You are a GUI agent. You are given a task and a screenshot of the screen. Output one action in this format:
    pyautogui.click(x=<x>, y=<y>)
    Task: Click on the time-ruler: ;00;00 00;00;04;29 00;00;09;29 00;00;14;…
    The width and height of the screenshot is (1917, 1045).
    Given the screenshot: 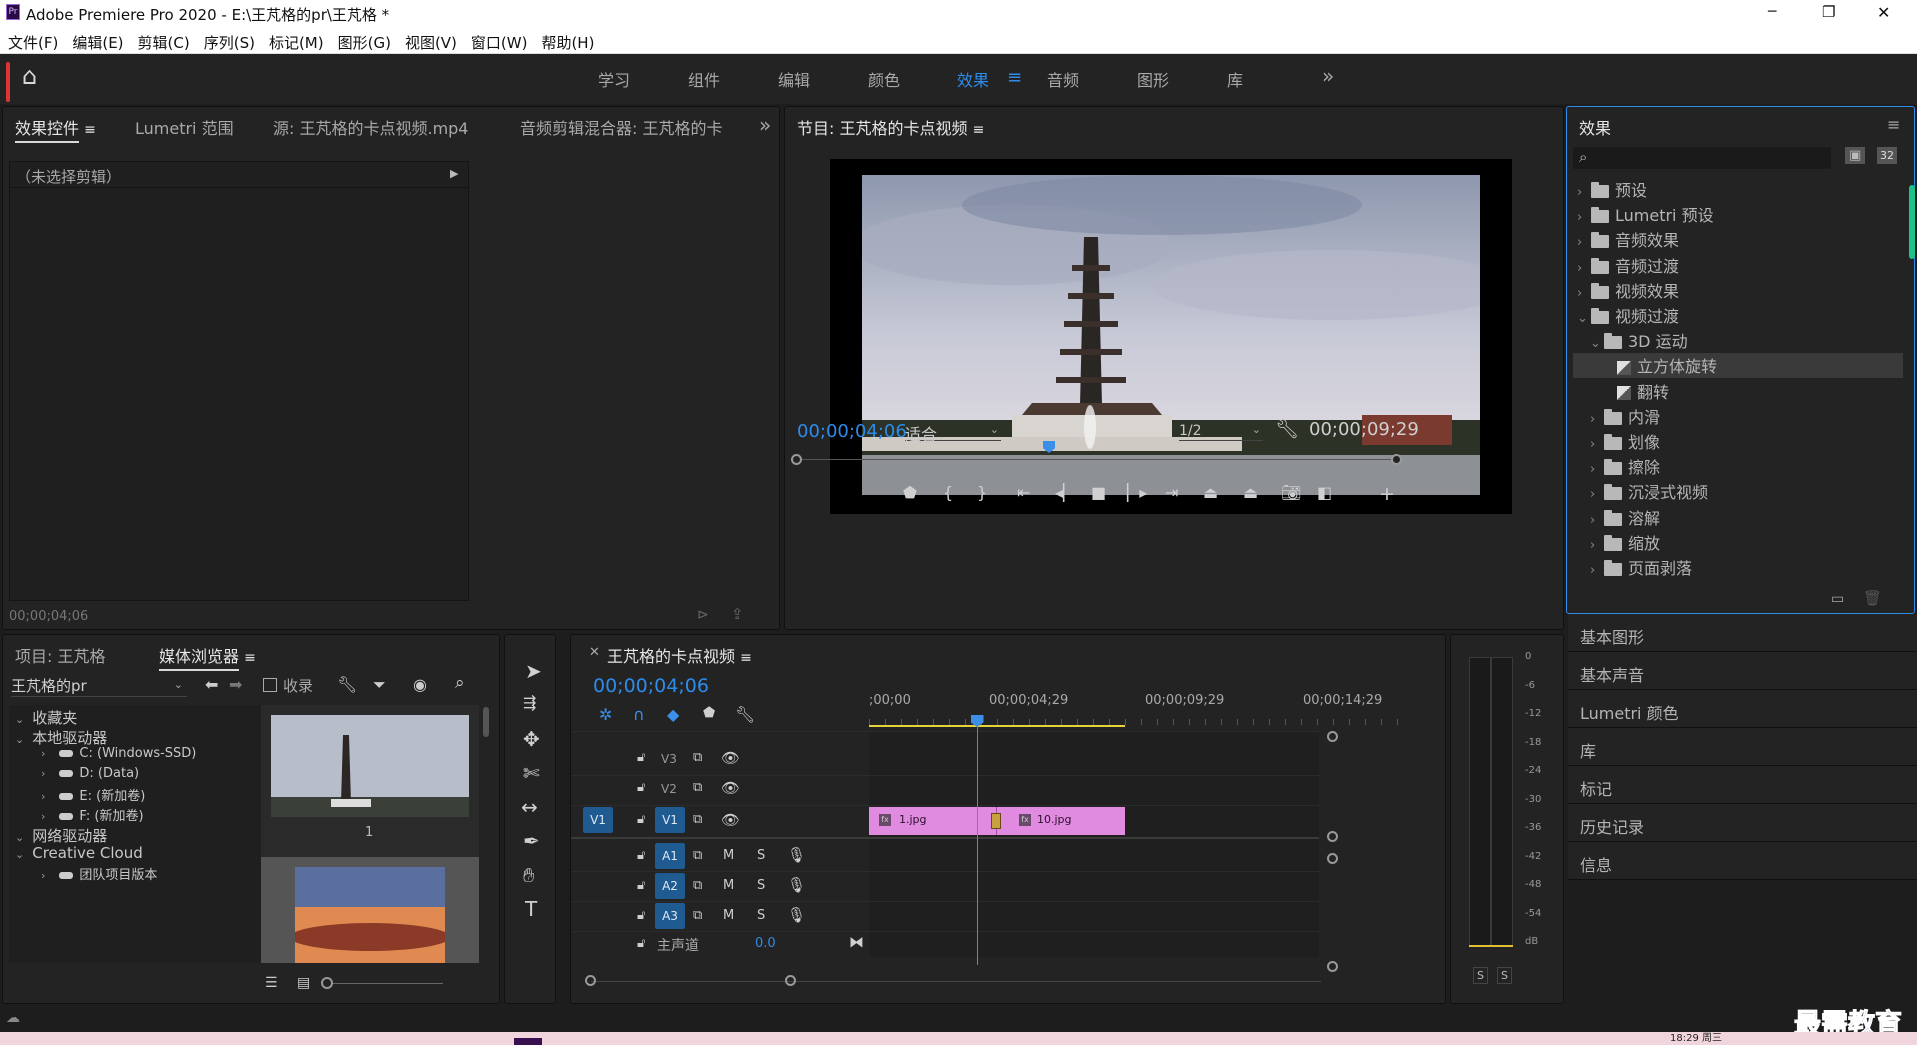 What is the action you would take?
    pyautogui.click(x=1139, y=707)
    